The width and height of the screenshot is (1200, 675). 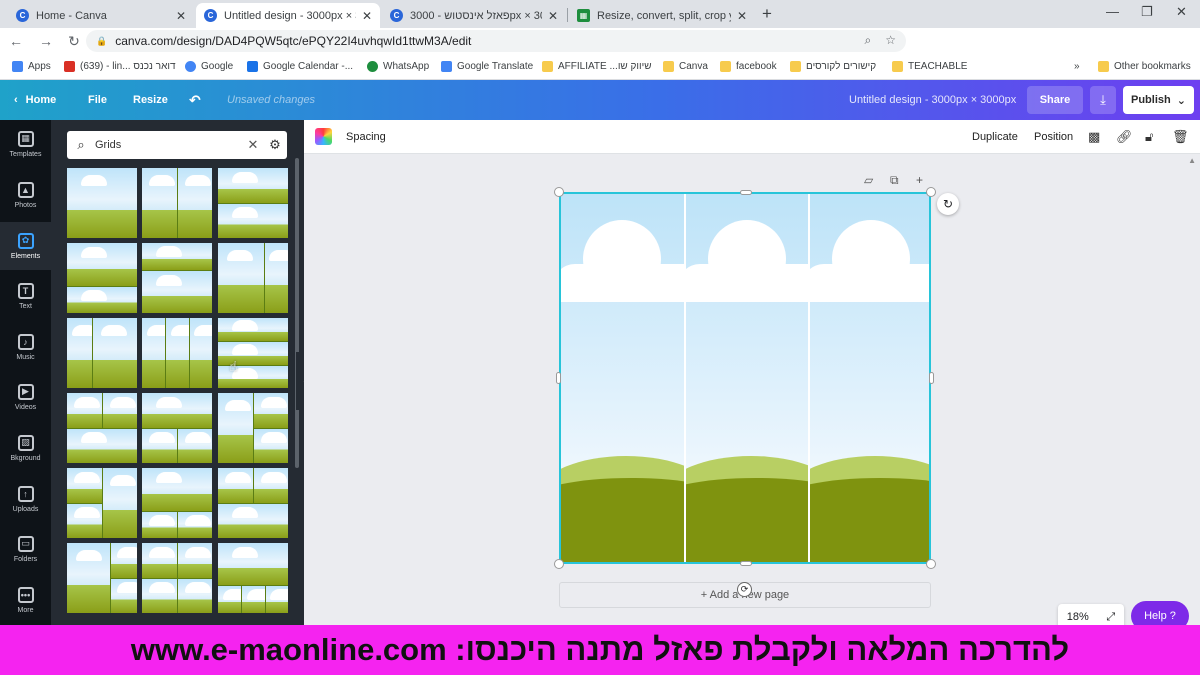 What do you see at coordinates (1077, 66) in the screenshot?
I see `more-bookmarks-chevron: »` at bounding box center [1077, 66].